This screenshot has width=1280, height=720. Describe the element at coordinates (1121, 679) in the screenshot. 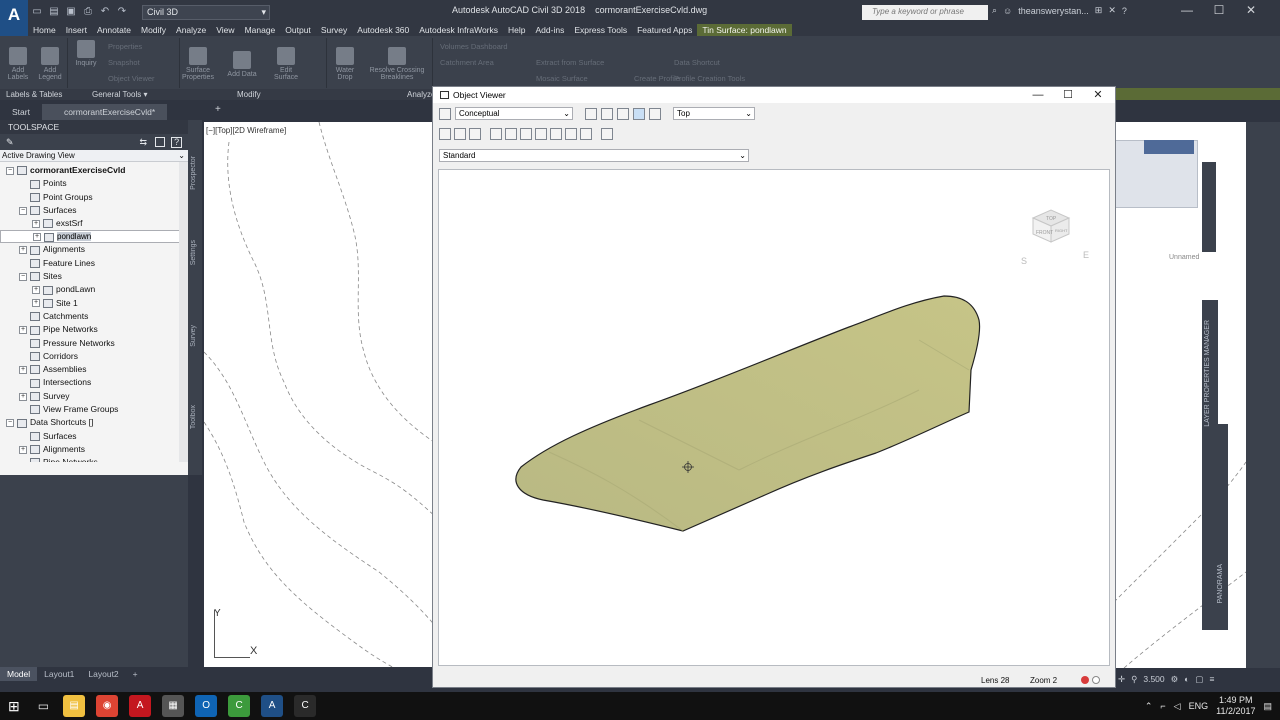

I see `crosshair-icon: ✛` at that location.